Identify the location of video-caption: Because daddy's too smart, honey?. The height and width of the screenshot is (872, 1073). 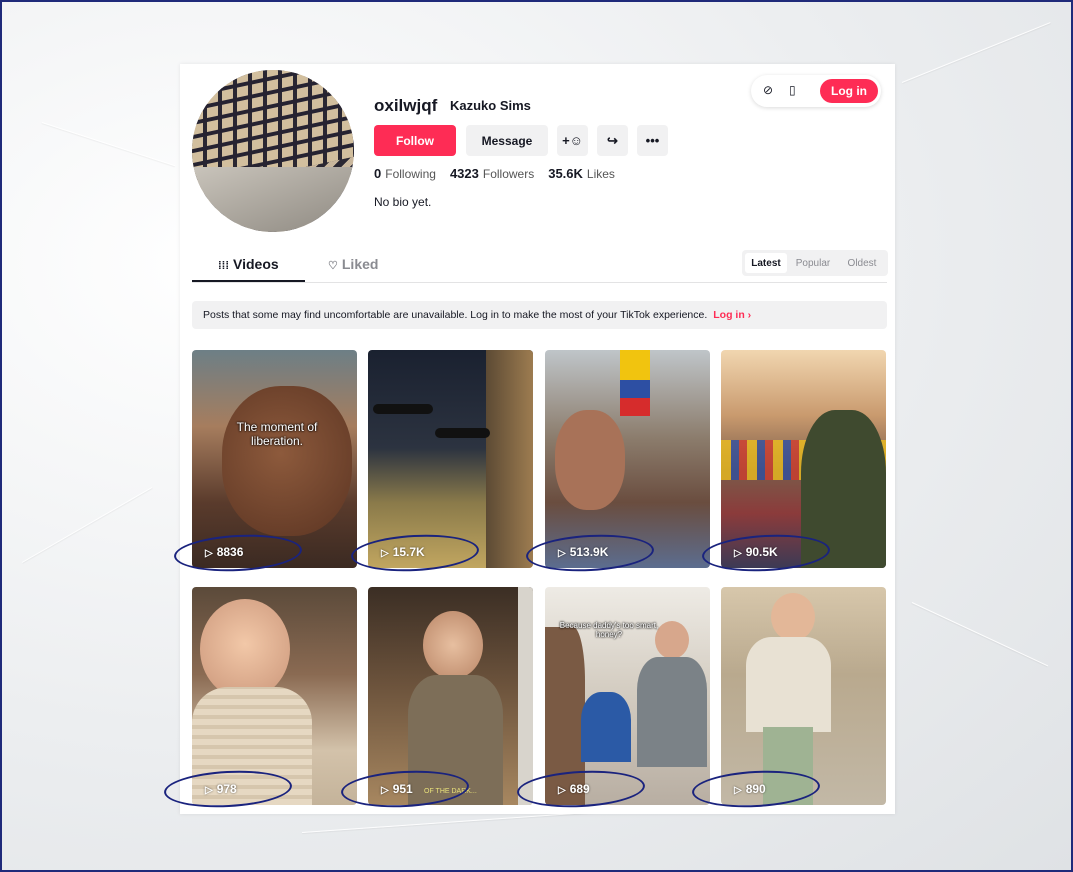
(609, 630).